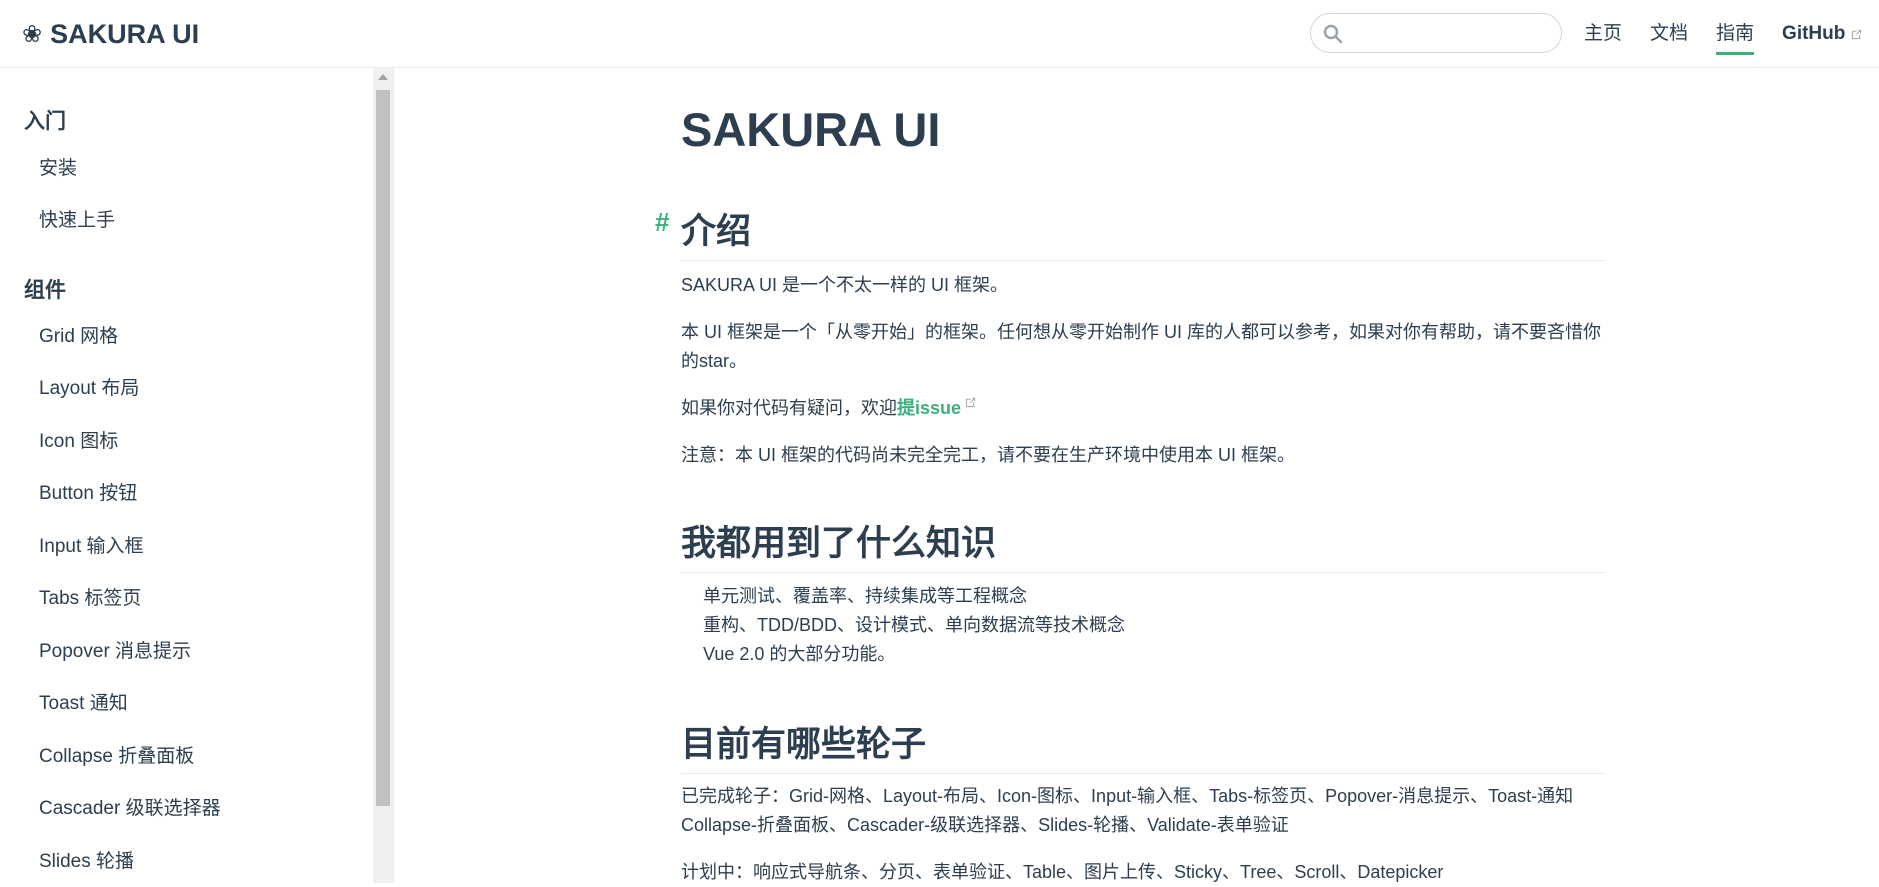  Describe the element at coordinates (939, 34) in the screenshot. I see `navbar: ❀ SAKURA UI 主页 文档 指南 GitHub` at that location.